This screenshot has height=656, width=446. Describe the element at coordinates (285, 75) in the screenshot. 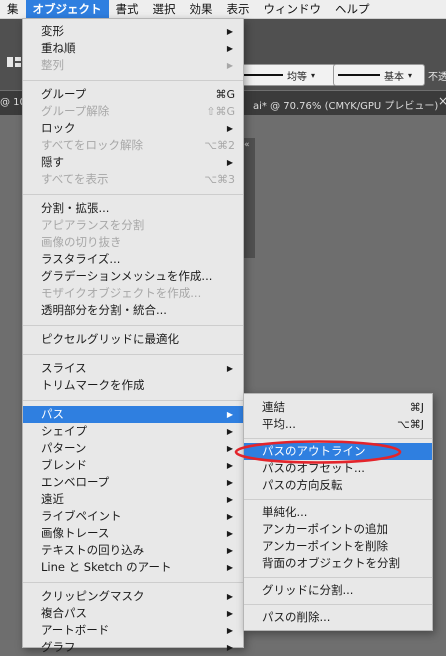

I see `stroke-profile-select: 均等 ▾` at that location.